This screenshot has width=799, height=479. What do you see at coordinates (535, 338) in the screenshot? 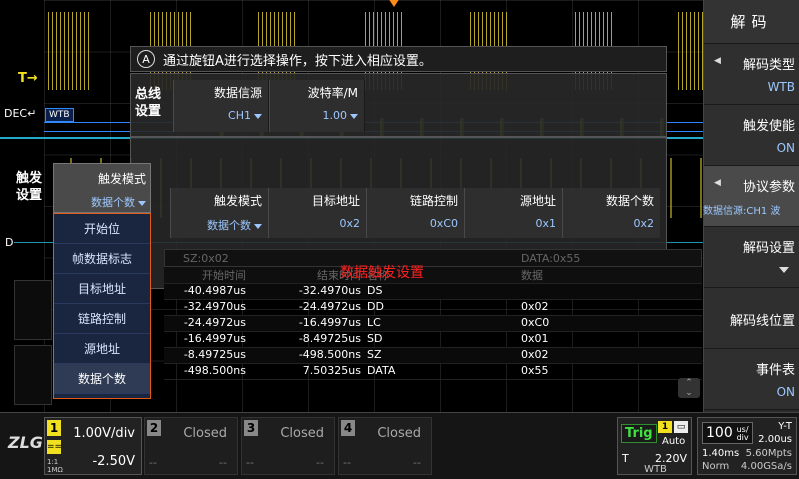
I see `table-cell: 0x01` at bounding box center [535, 338].